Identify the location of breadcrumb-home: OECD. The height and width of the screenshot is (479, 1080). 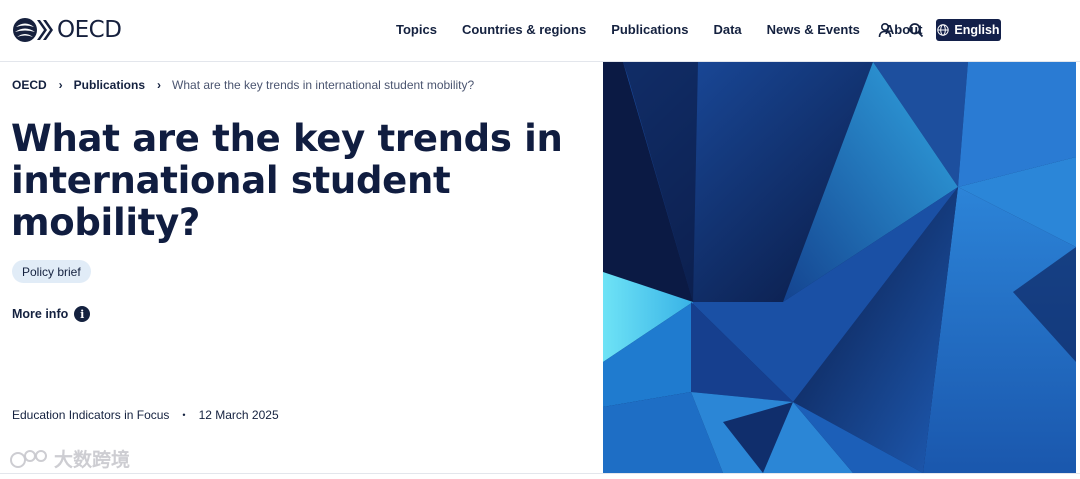
(29, 85).